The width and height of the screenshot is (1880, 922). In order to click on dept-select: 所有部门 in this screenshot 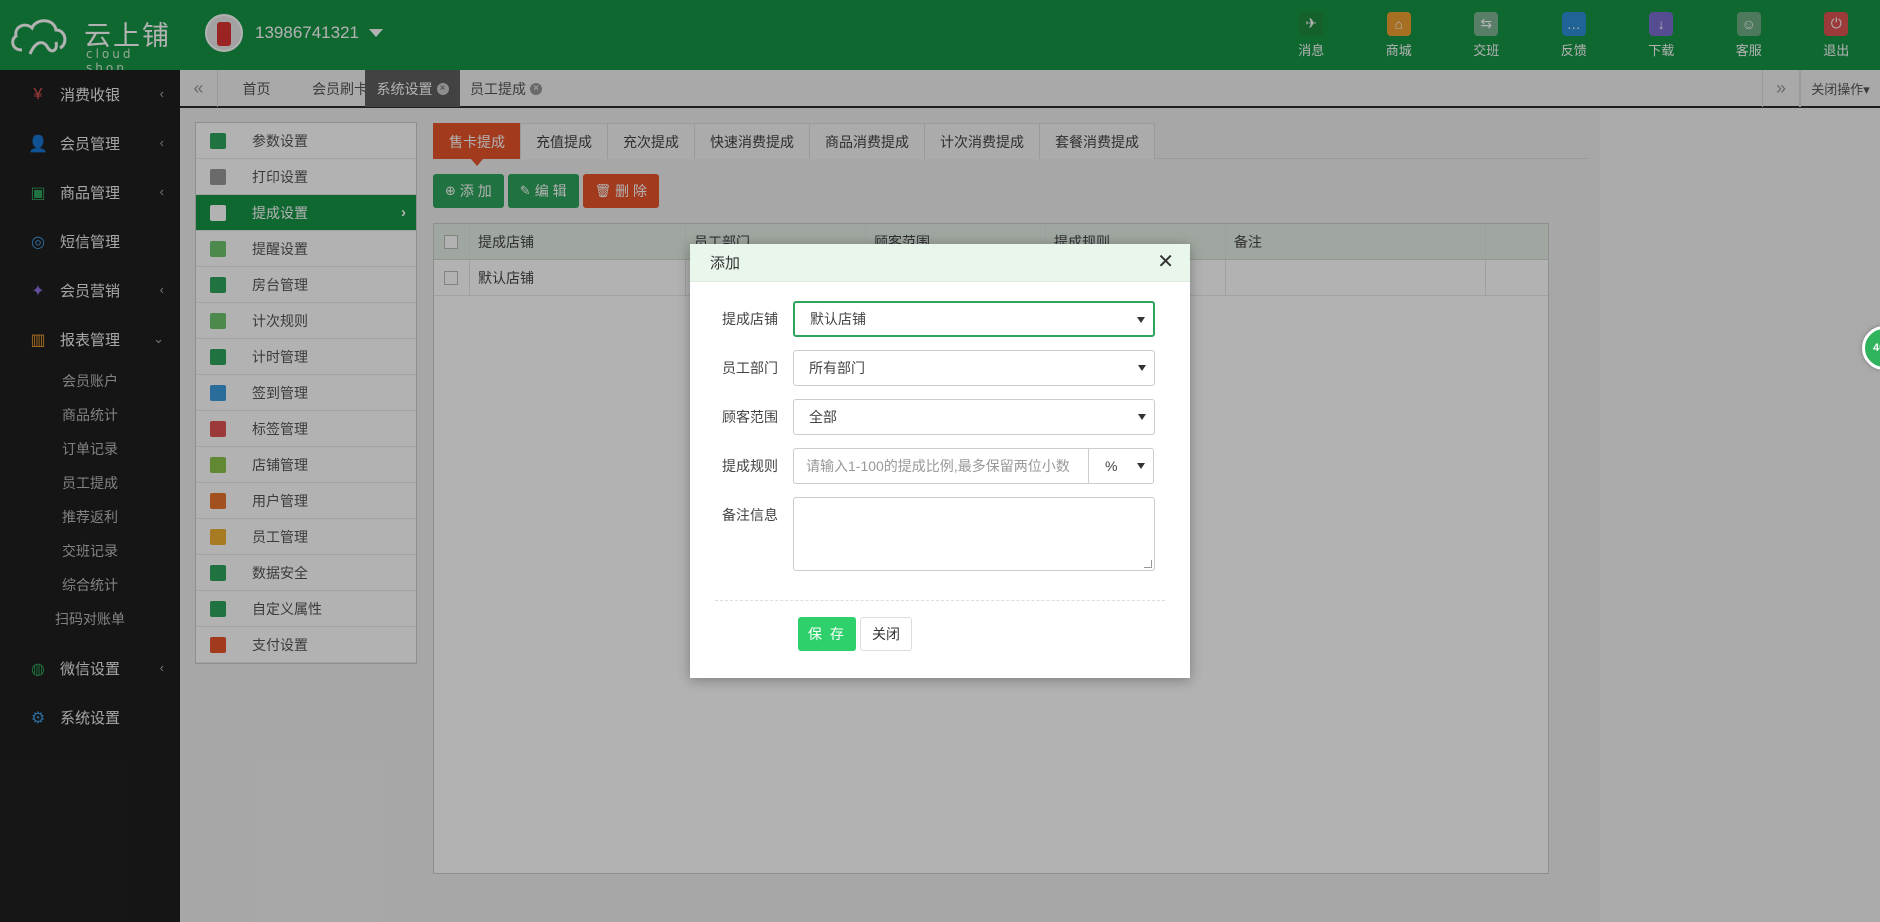, I will do `click(974, 368)`.